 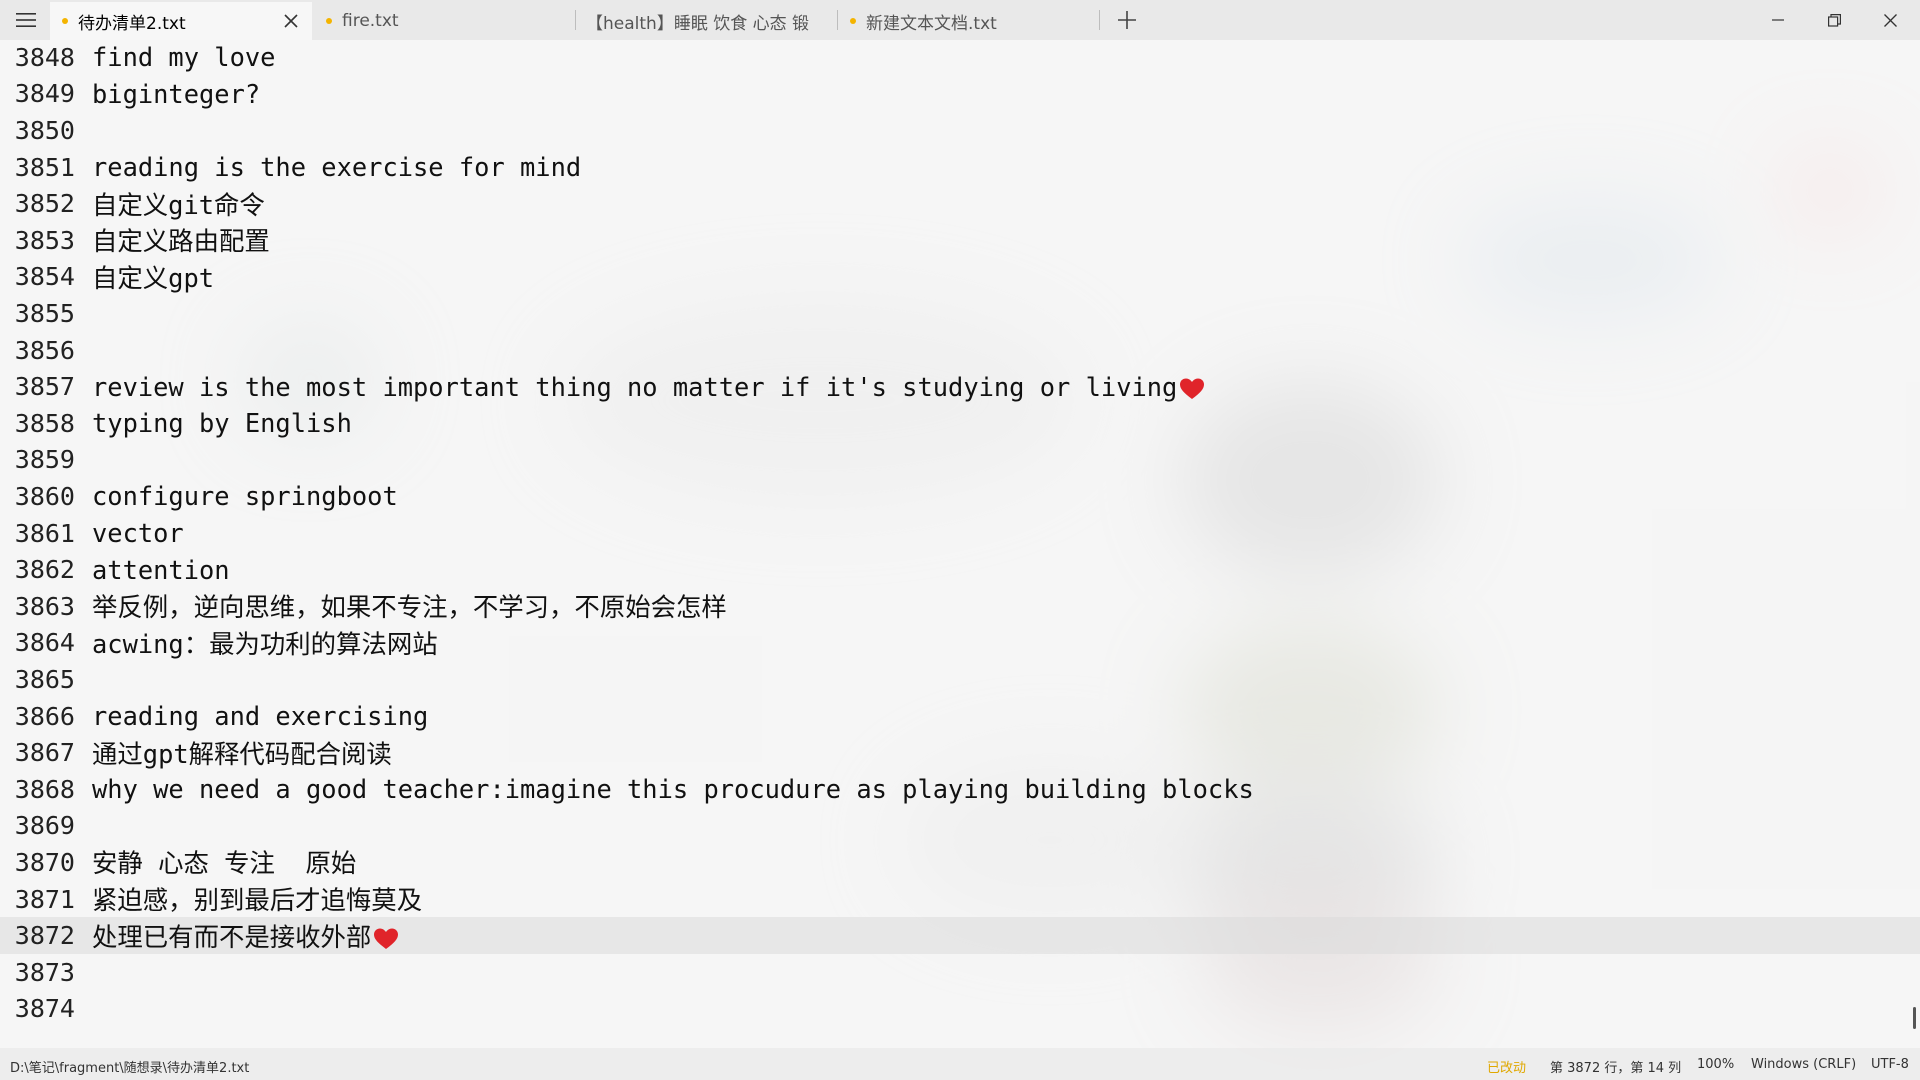 I want to click on line-ending: Windows (CRLF), so click(x=1803, y=1064).